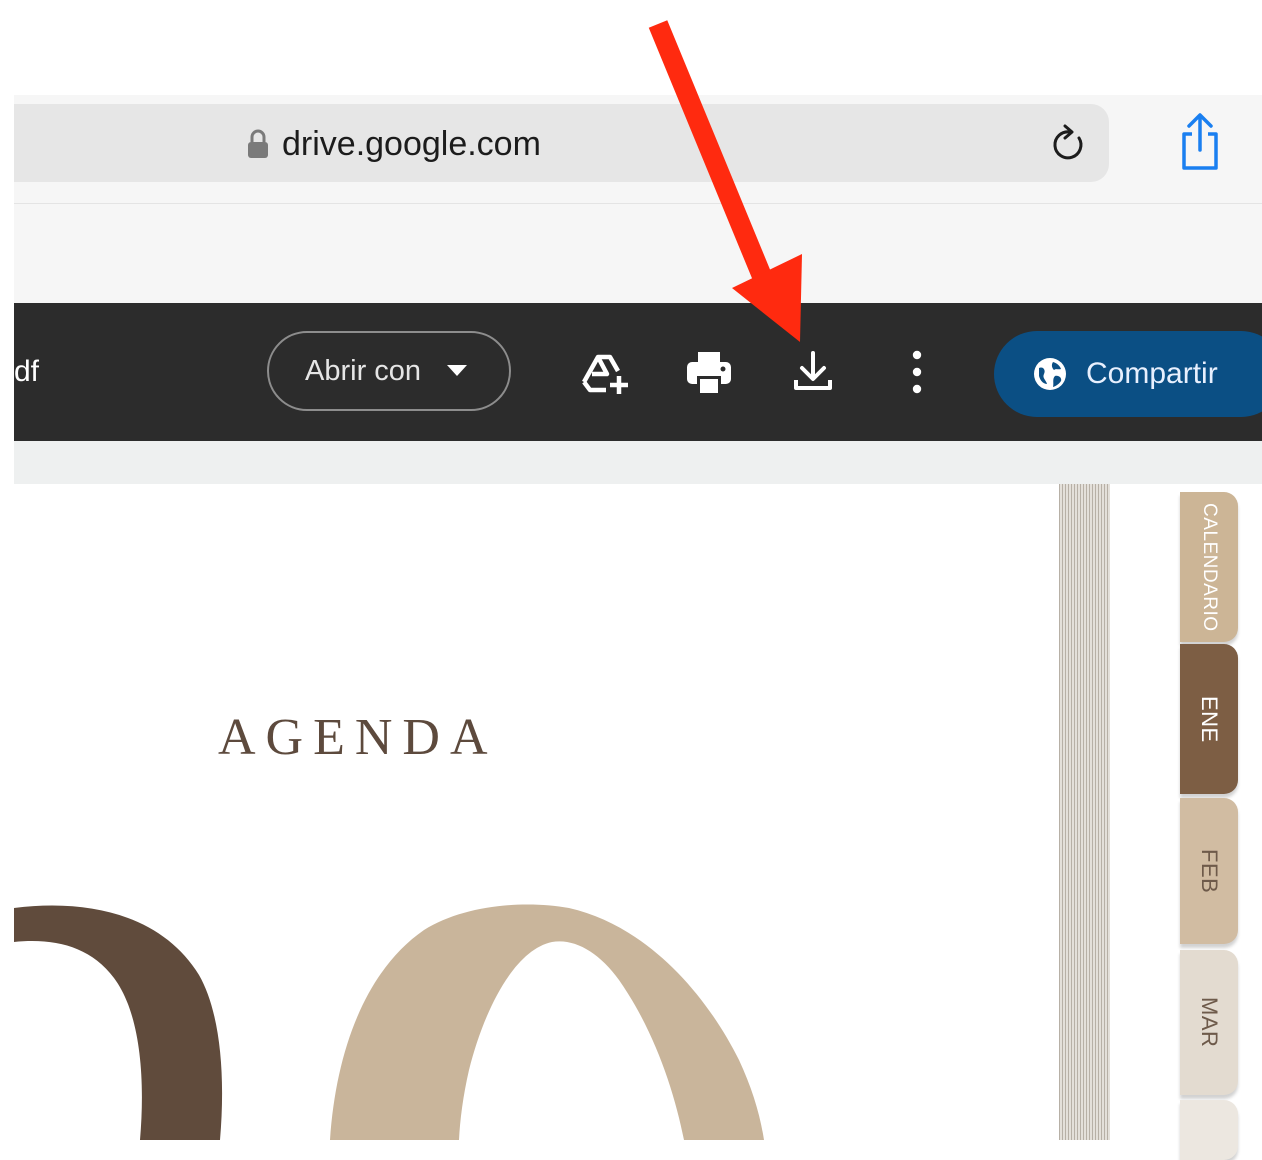 The width and height of the screenshot is (1262, 1160). Describe the element at coordinates (638, 203) in the screenshot. I see `chrome-divider` at that location.